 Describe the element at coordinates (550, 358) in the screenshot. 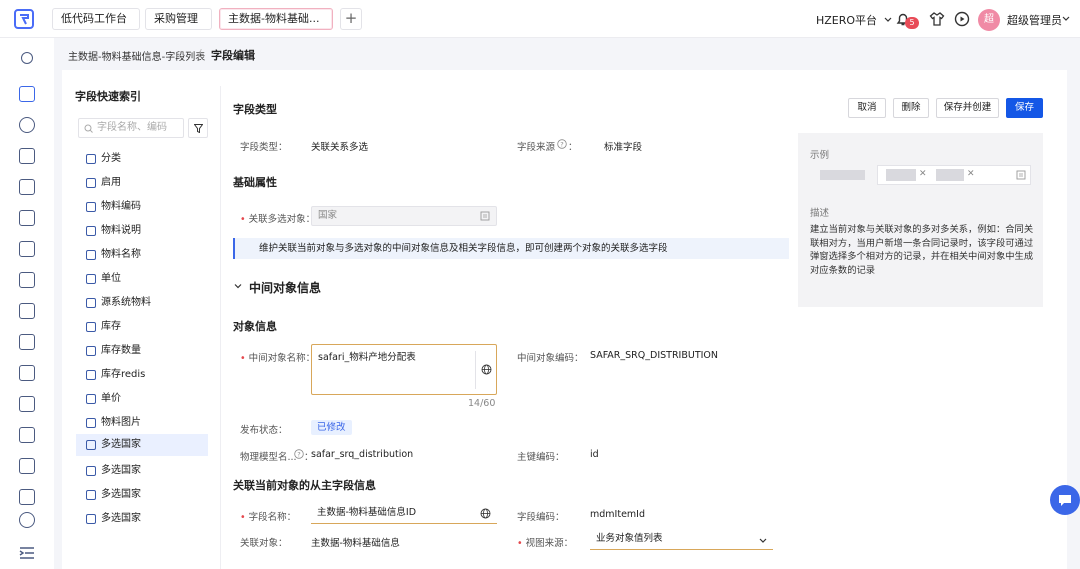

I see `middle-code-label: 中间对象编码：` at that location.